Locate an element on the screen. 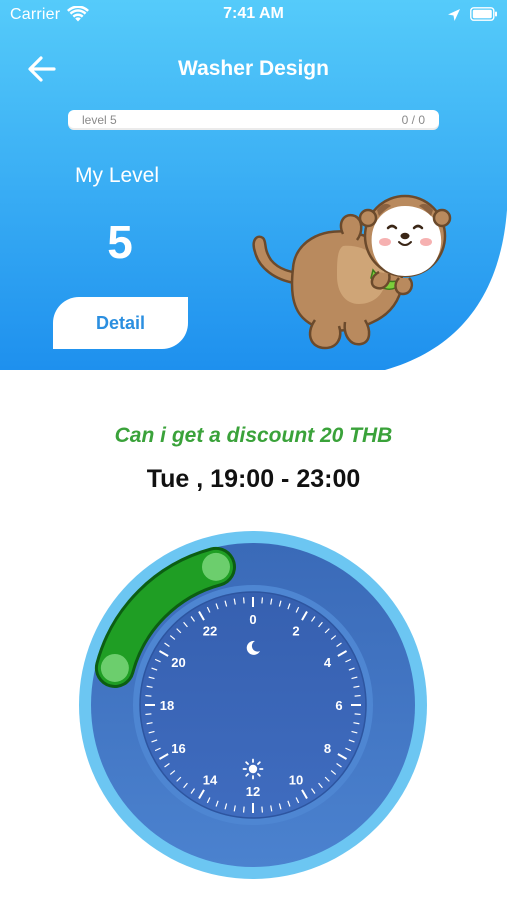 Image resolution: width=507 pixels, height=900 pixels. hour-label: 6 is located at coordinates (338, 705).